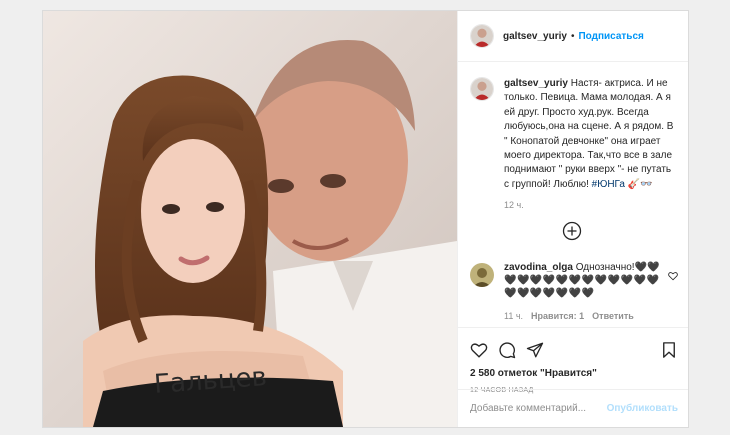 This screenshot has height=435, width=730. Describe the element at coordinates (536, 83) in the screenshot. I see `caption-username: galtsev_yuriy` at that location.